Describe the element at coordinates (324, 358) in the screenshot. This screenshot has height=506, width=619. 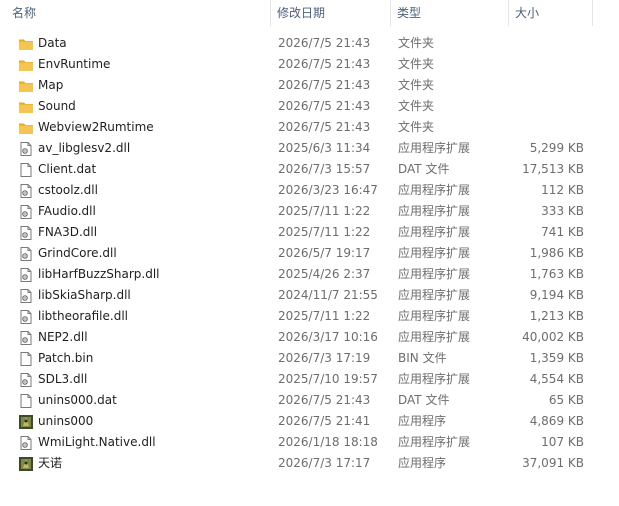
I see `file-date-modified: 2026/7/3 17:19` at that location.